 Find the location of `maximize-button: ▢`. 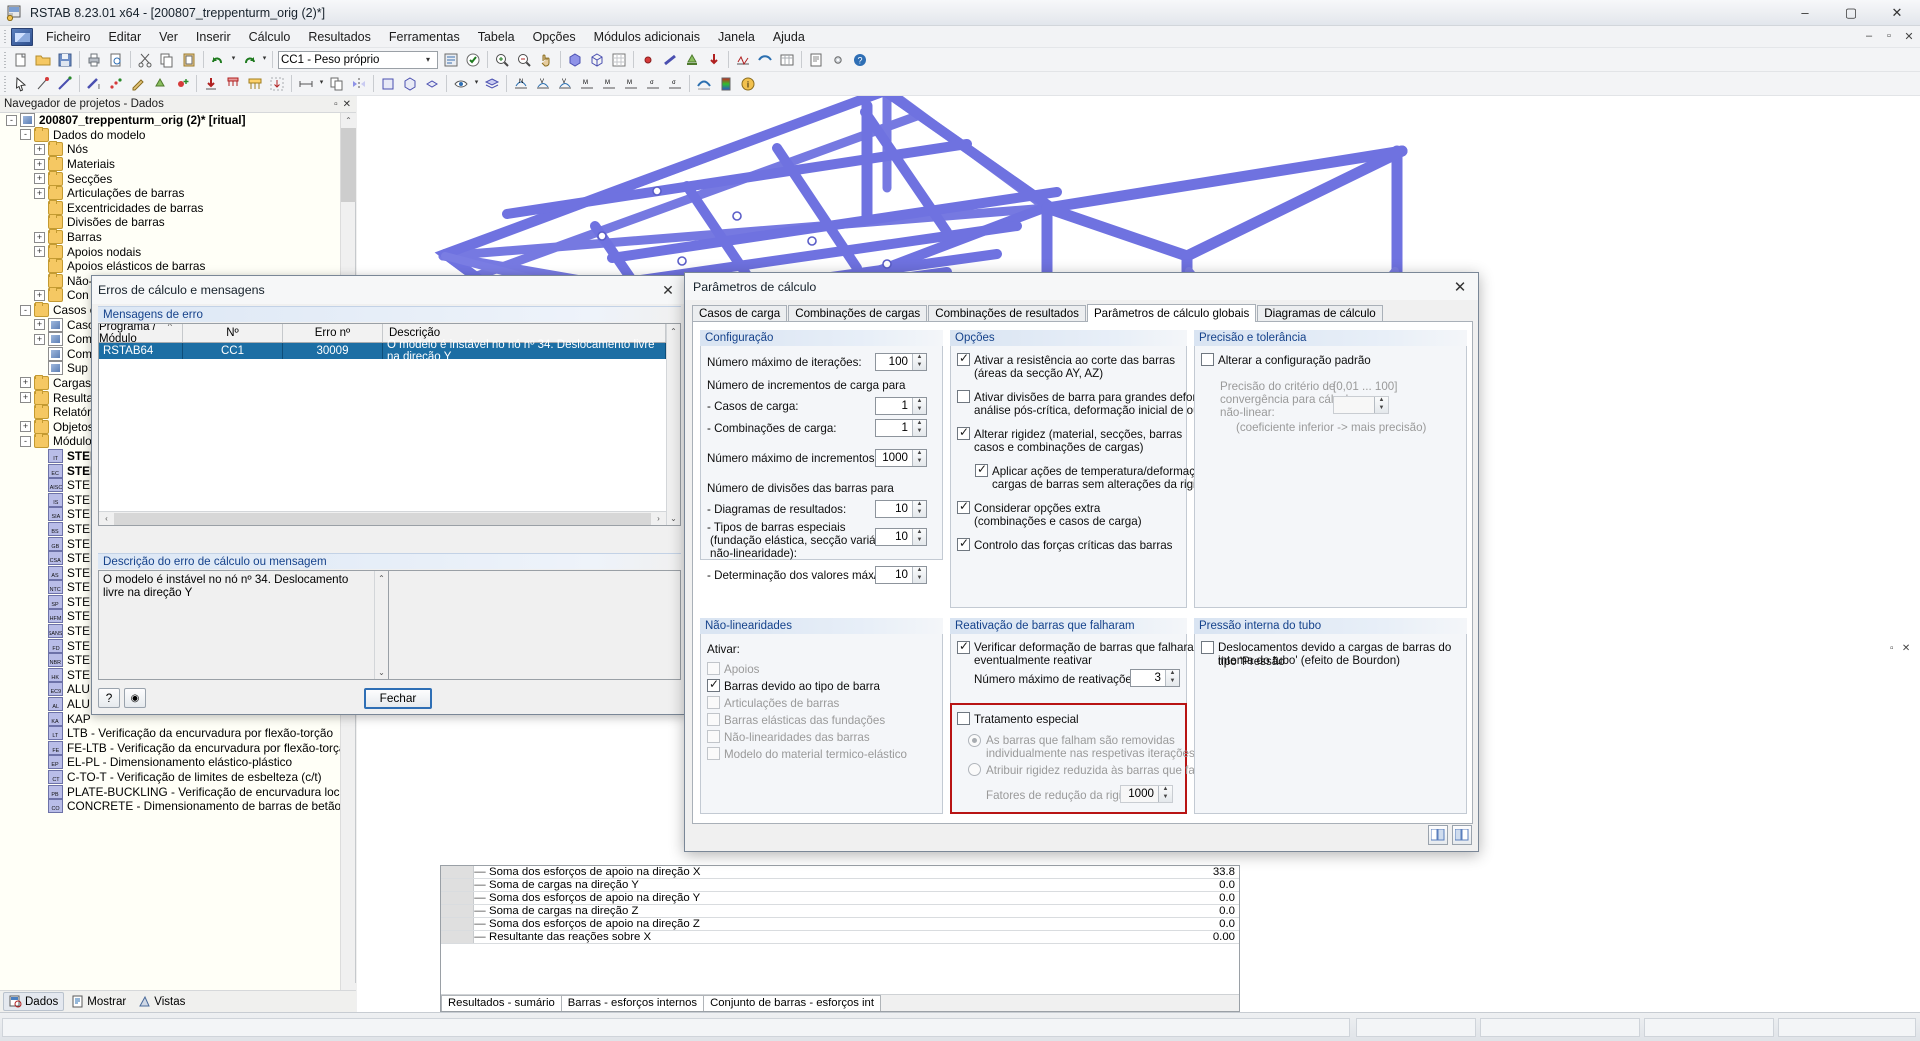

maximize-button: ▢ is located at coordinates (1851, 13).